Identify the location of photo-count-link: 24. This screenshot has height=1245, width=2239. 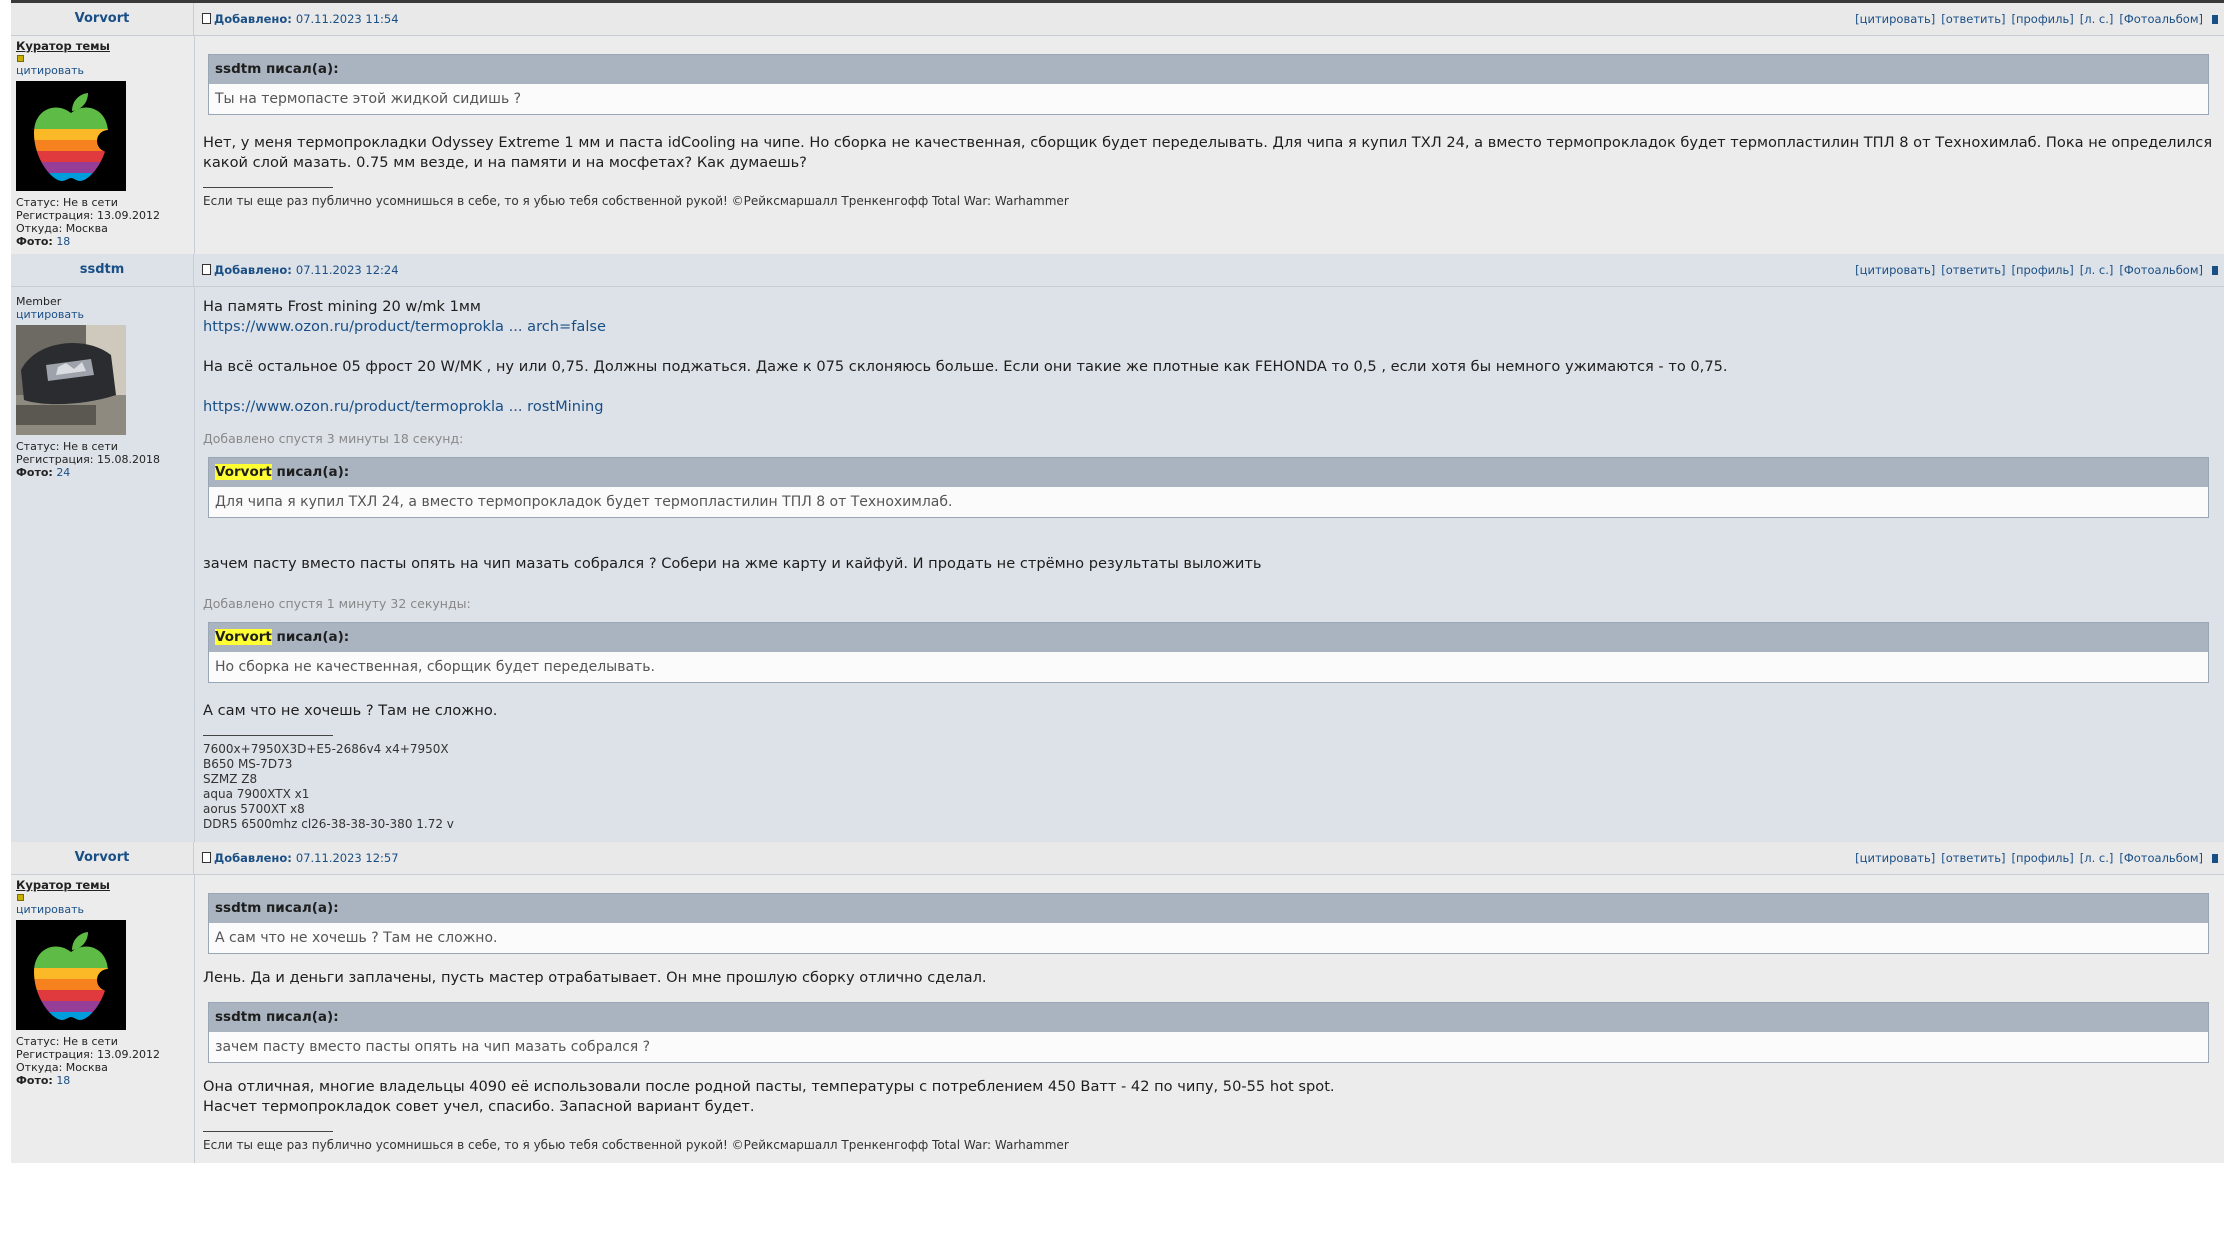
(63, 472).